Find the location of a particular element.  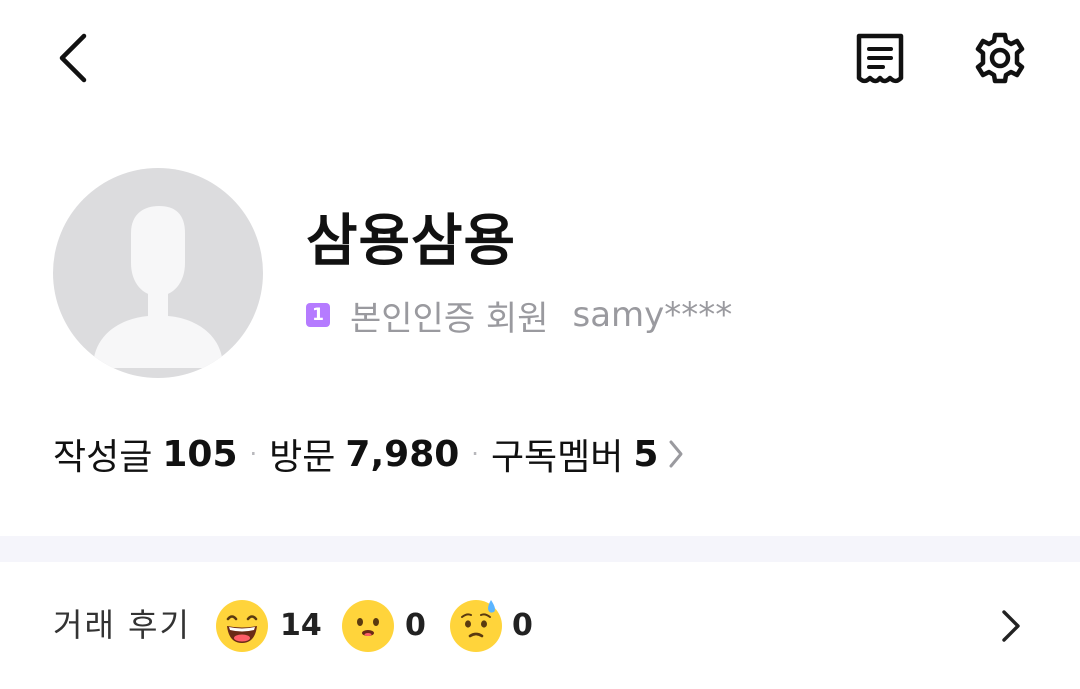

worried-sweat-face-icon is located at coordinates (476, 626).